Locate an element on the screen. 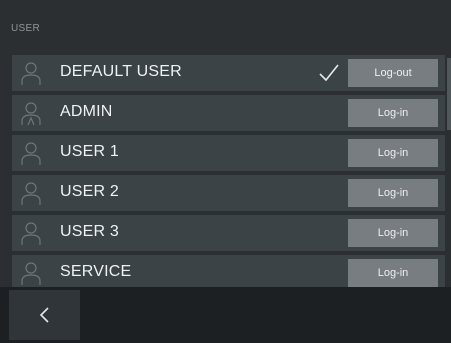 The width and height of the screenshot is (451, 343). user-row-user-3: USER 3 Log-in is located at coordinates (228, 233).